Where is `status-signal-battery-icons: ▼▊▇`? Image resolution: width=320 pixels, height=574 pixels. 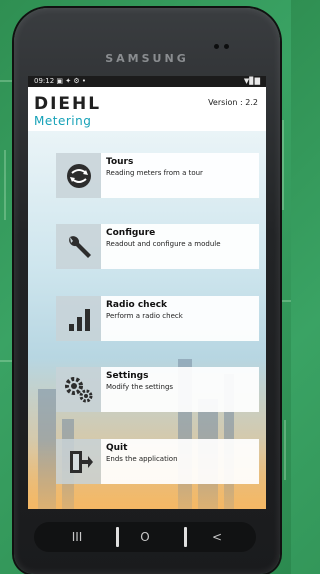 status-signal-battery-icons: ▼▊▇ is located at coordinates (251, 81).